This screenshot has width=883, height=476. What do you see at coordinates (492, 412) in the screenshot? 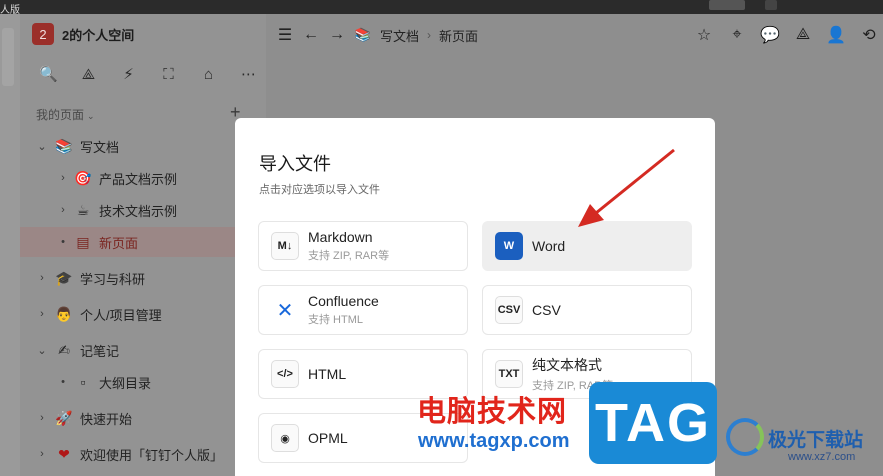
I see `watermark-site-name: 电脑技术网` at bounding box center [492, 412].